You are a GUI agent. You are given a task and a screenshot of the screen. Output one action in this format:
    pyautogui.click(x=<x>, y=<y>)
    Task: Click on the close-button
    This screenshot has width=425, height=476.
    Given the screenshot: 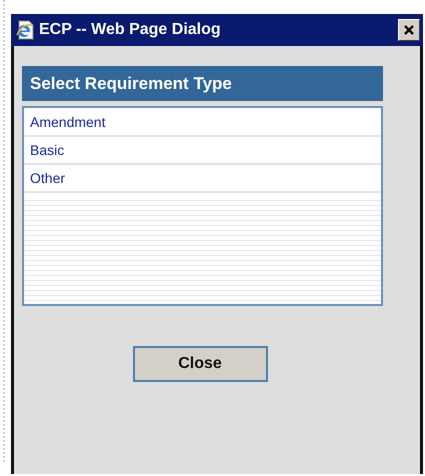 What is the action you would take?
    pyautogui.click(x=409, y=30)
    